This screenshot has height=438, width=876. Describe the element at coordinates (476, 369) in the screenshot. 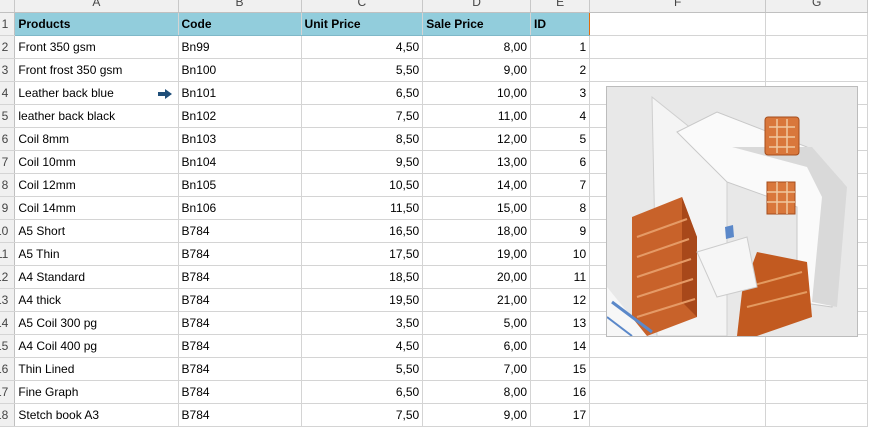

I see `cell-sale-price: 7,00` at that location.